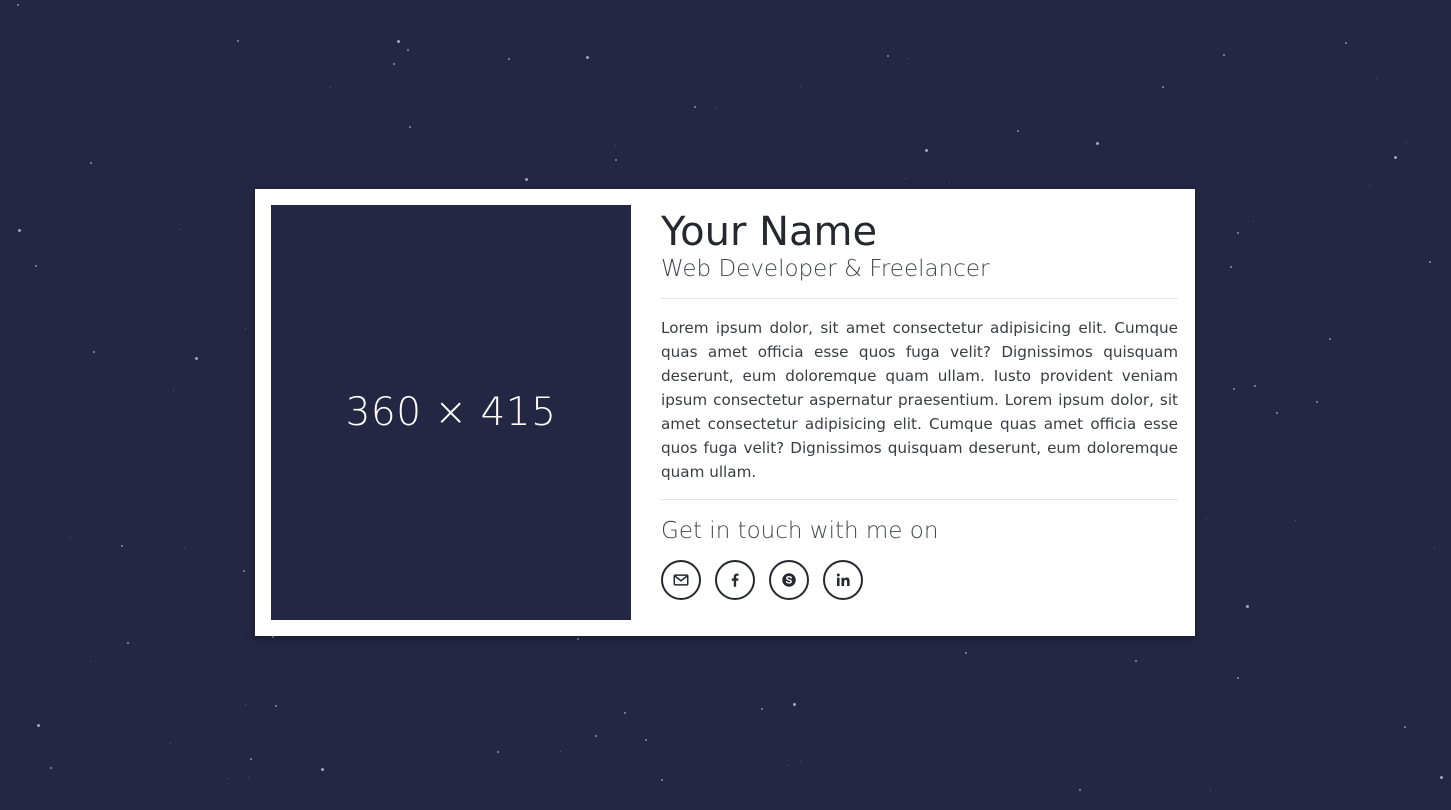  Describe the element at coordinates (800, 531) in the screenshot. I see `contact-heading: Get in touch with me on` at that location.